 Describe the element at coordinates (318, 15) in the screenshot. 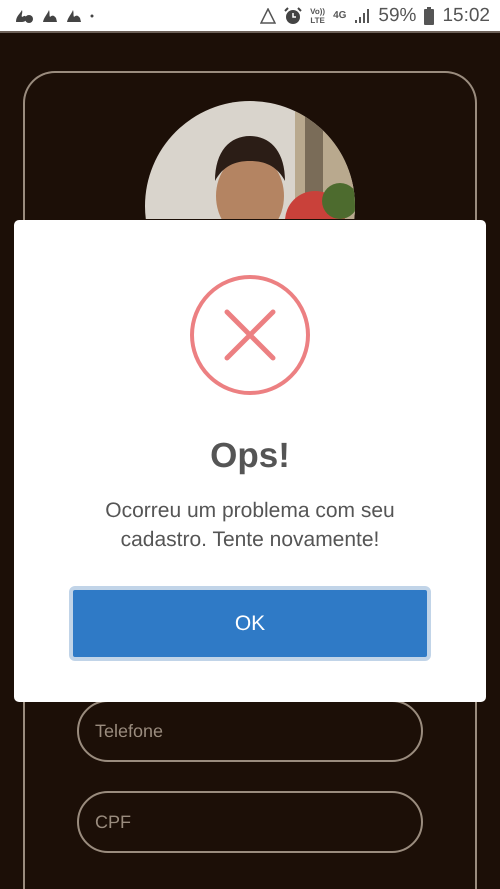

I see `volte-label: Vo)) LTE` at that location.